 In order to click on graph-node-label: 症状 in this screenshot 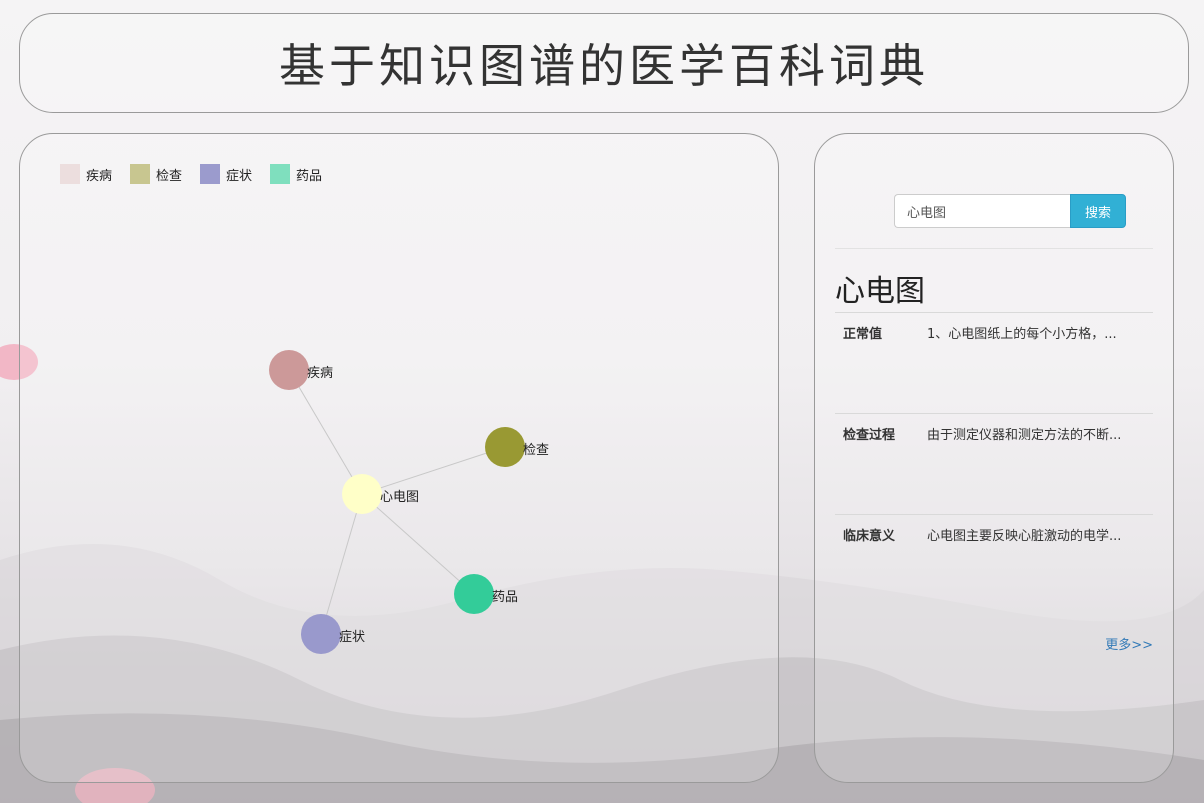, I will do `click(352, 637)`.